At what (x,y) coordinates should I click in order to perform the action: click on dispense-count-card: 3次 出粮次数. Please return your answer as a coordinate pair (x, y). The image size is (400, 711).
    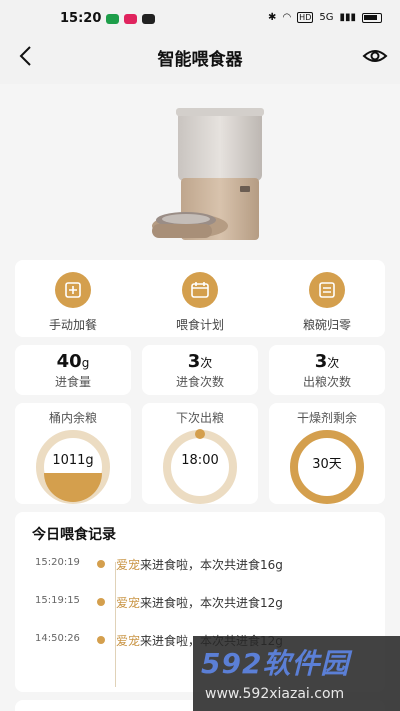
    Looking at the image, I should click on (327, 370).